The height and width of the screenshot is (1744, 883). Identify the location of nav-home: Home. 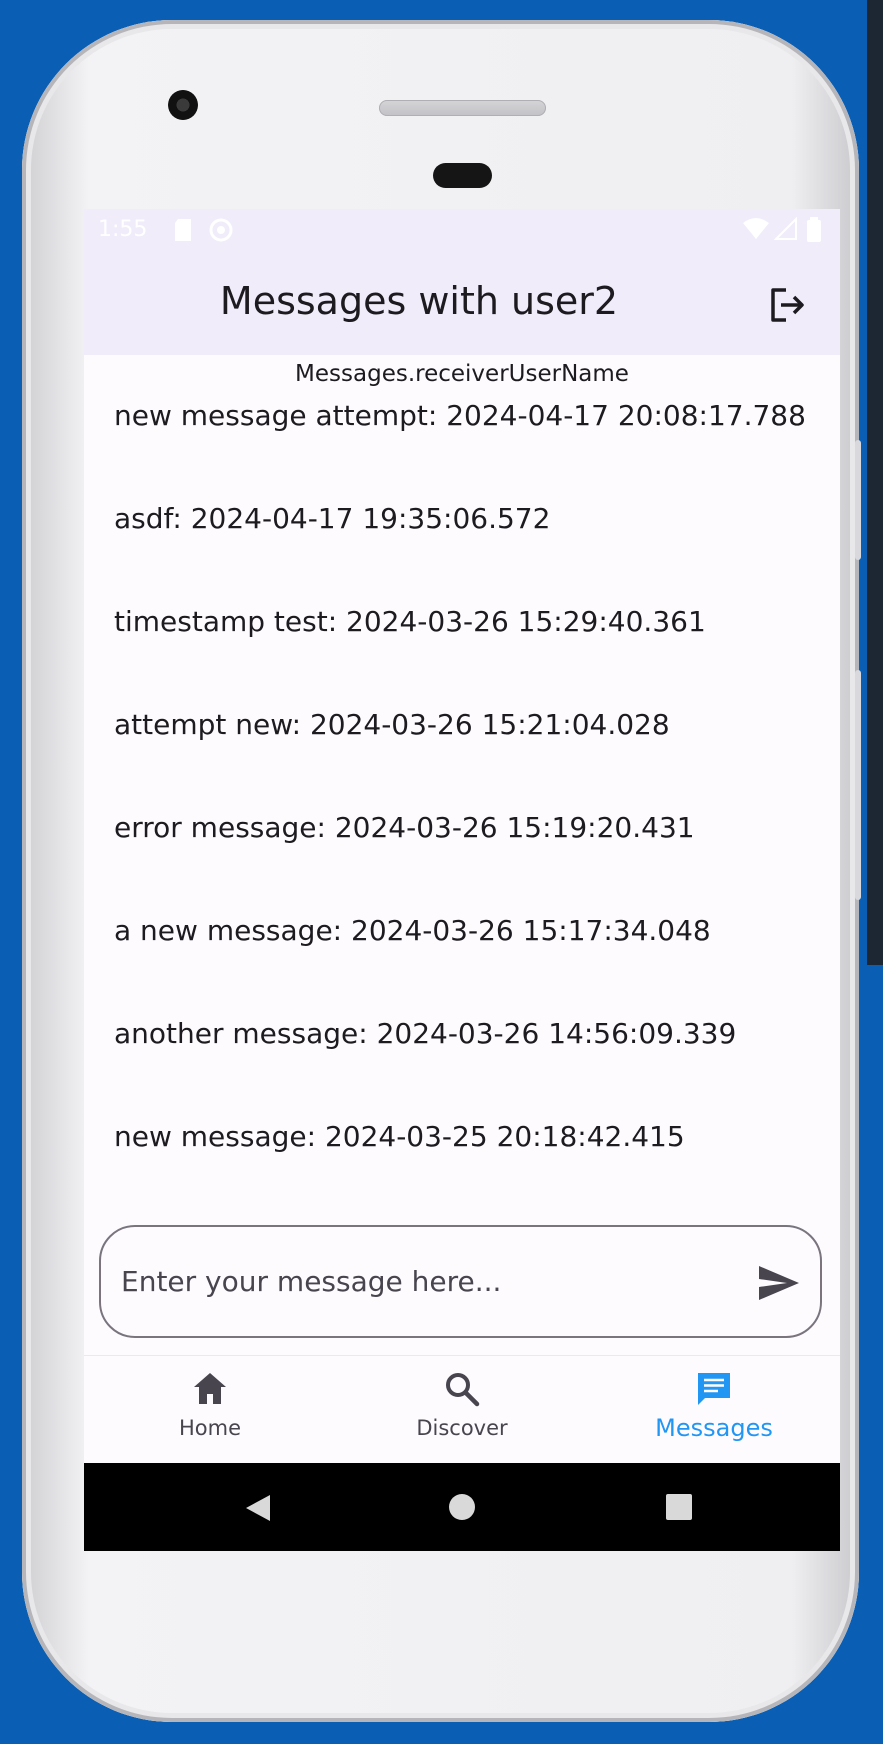
(210, 1410).